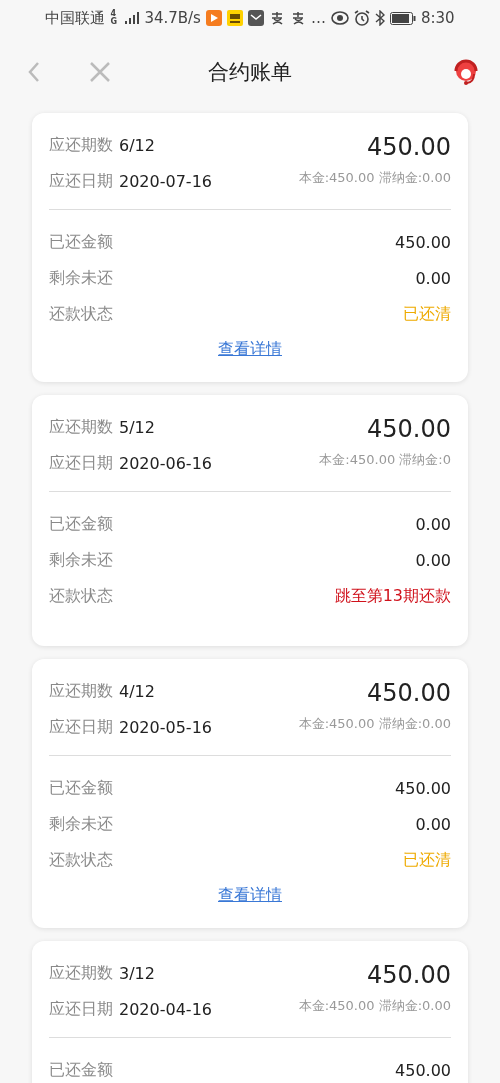 This screenshot has height=1083, width=500. I want to click on play-app-icon, so click(213, 18).